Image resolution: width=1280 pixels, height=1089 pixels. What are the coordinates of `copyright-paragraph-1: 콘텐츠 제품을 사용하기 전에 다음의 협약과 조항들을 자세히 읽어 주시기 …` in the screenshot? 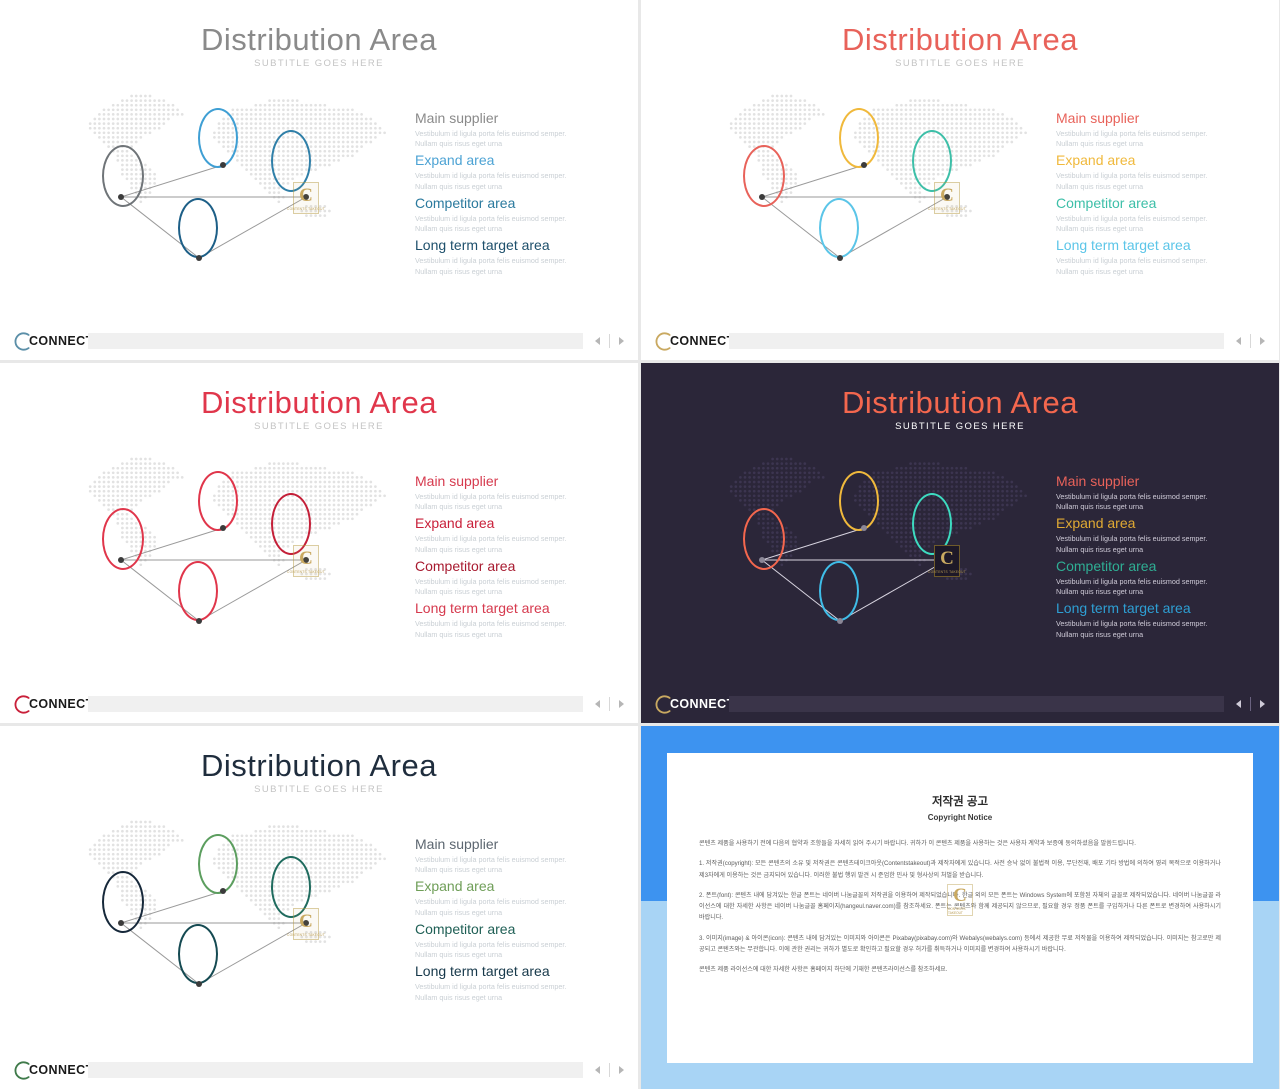 It's located at (917, 843).